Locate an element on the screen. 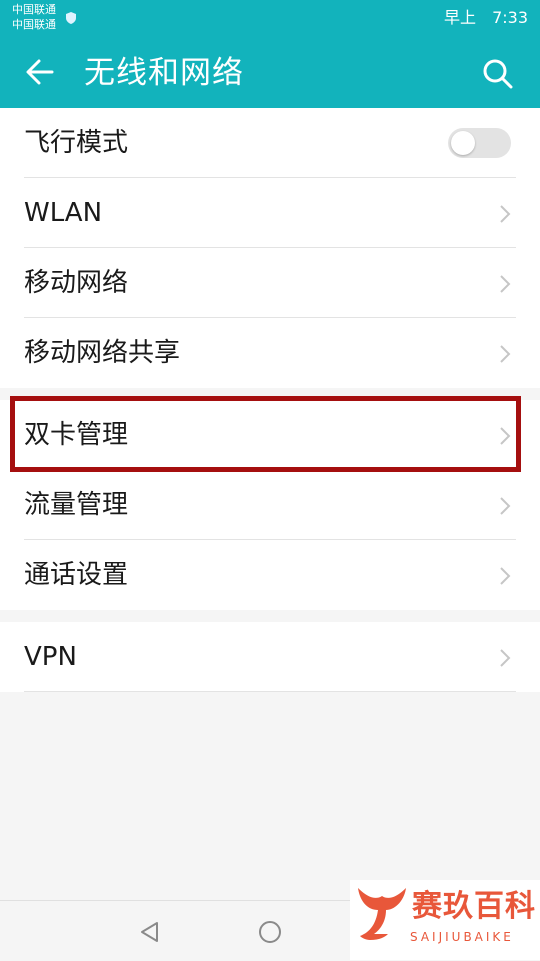 The image size is (540, 961). nav-back-icon is located at coordinates (150, 932).